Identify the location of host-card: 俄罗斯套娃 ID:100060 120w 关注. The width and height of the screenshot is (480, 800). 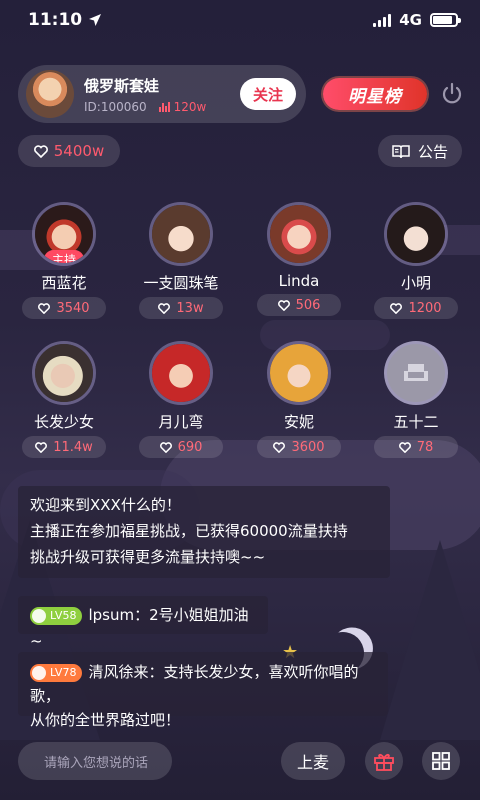
(162, 94).